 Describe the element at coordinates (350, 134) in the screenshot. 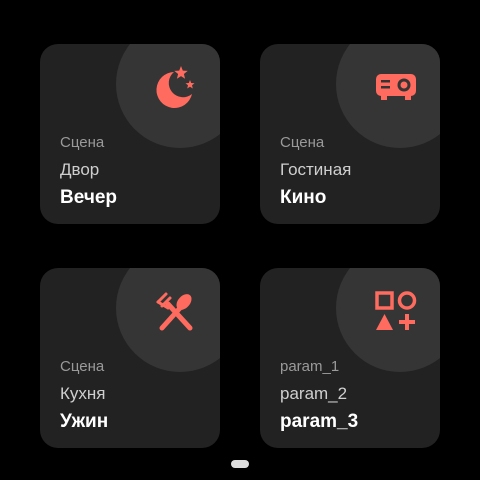

I see `scene-tile-gostinaya-kino: Сцена Гостиная Кино` at that location.